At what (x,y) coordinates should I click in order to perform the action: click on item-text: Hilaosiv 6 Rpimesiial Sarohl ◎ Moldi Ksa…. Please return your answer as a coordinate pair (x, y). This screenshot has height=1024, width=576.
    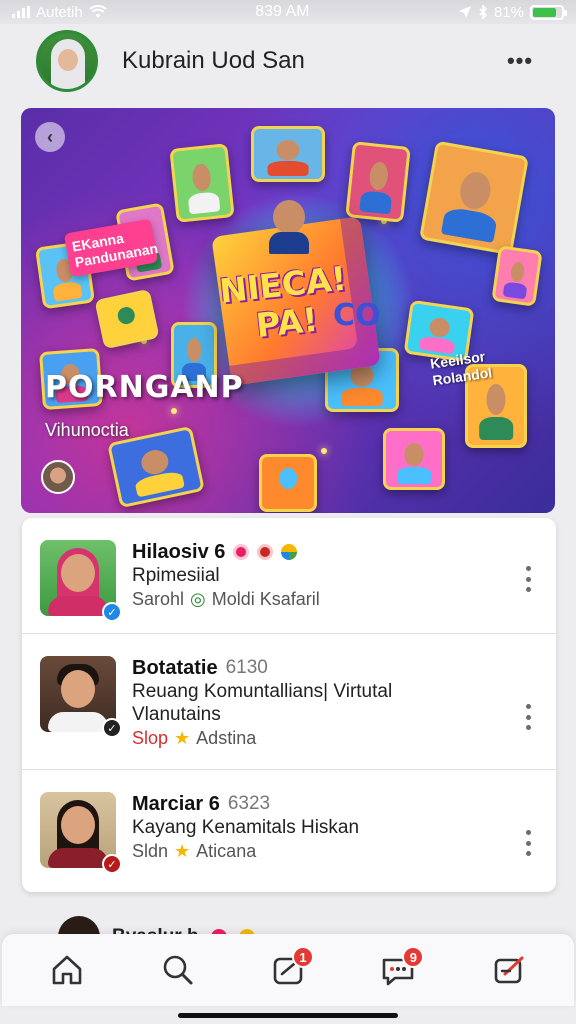
    Looking at the image, I should click on (335, 575).